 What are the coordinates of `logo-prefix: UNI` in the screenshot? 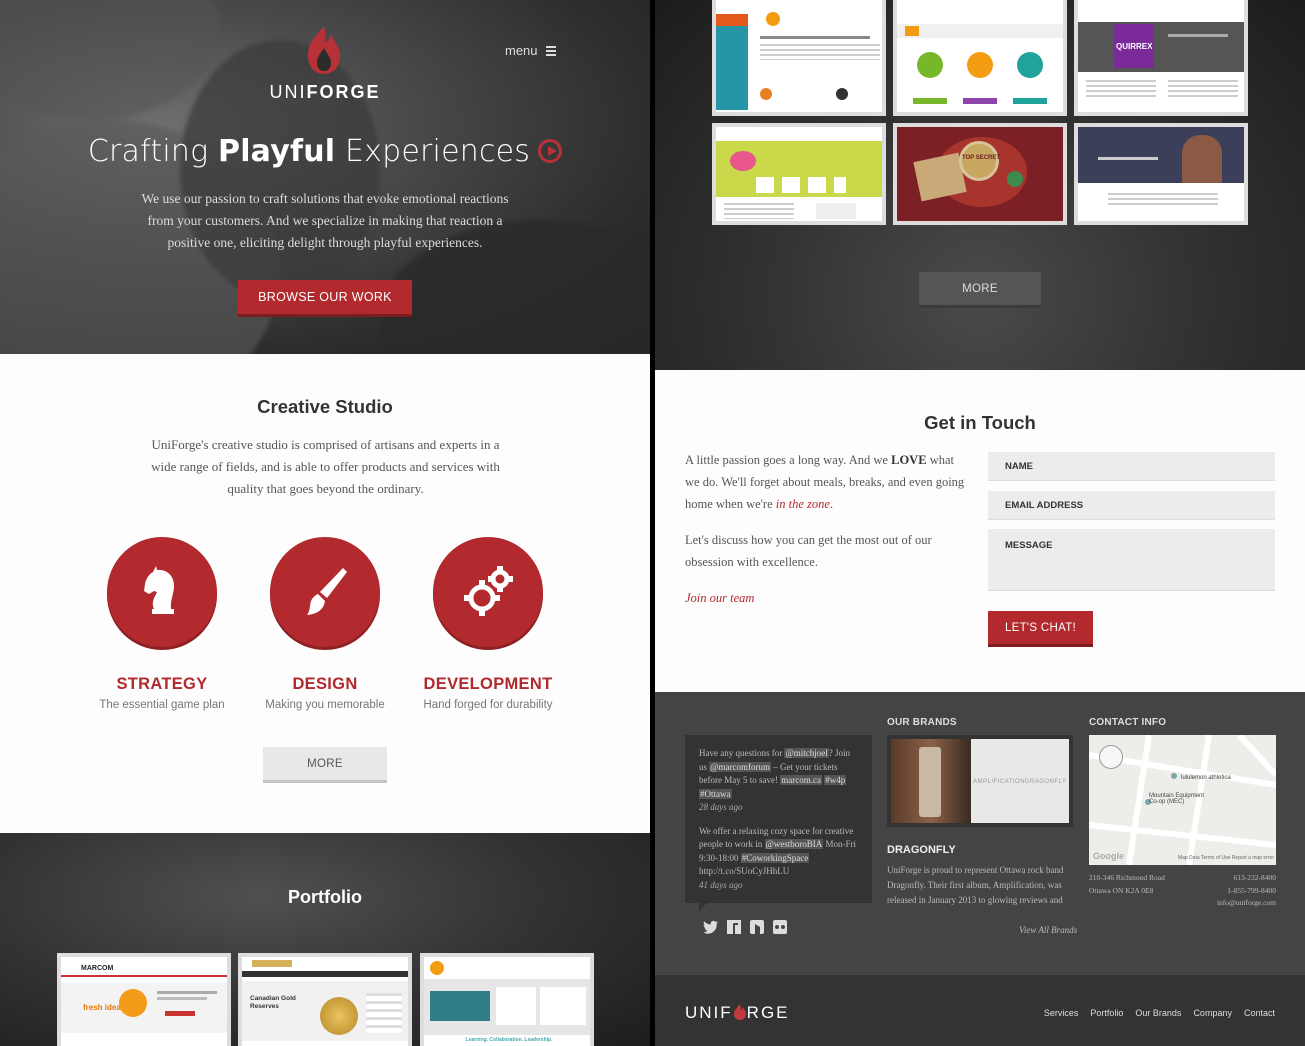 It's located at (288, 92).